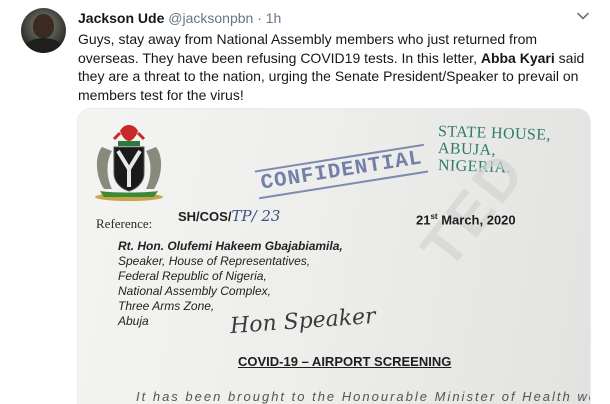 This screenshot has width=610, height=404. I want to click on chevron-down-icon, so click(583, 16).